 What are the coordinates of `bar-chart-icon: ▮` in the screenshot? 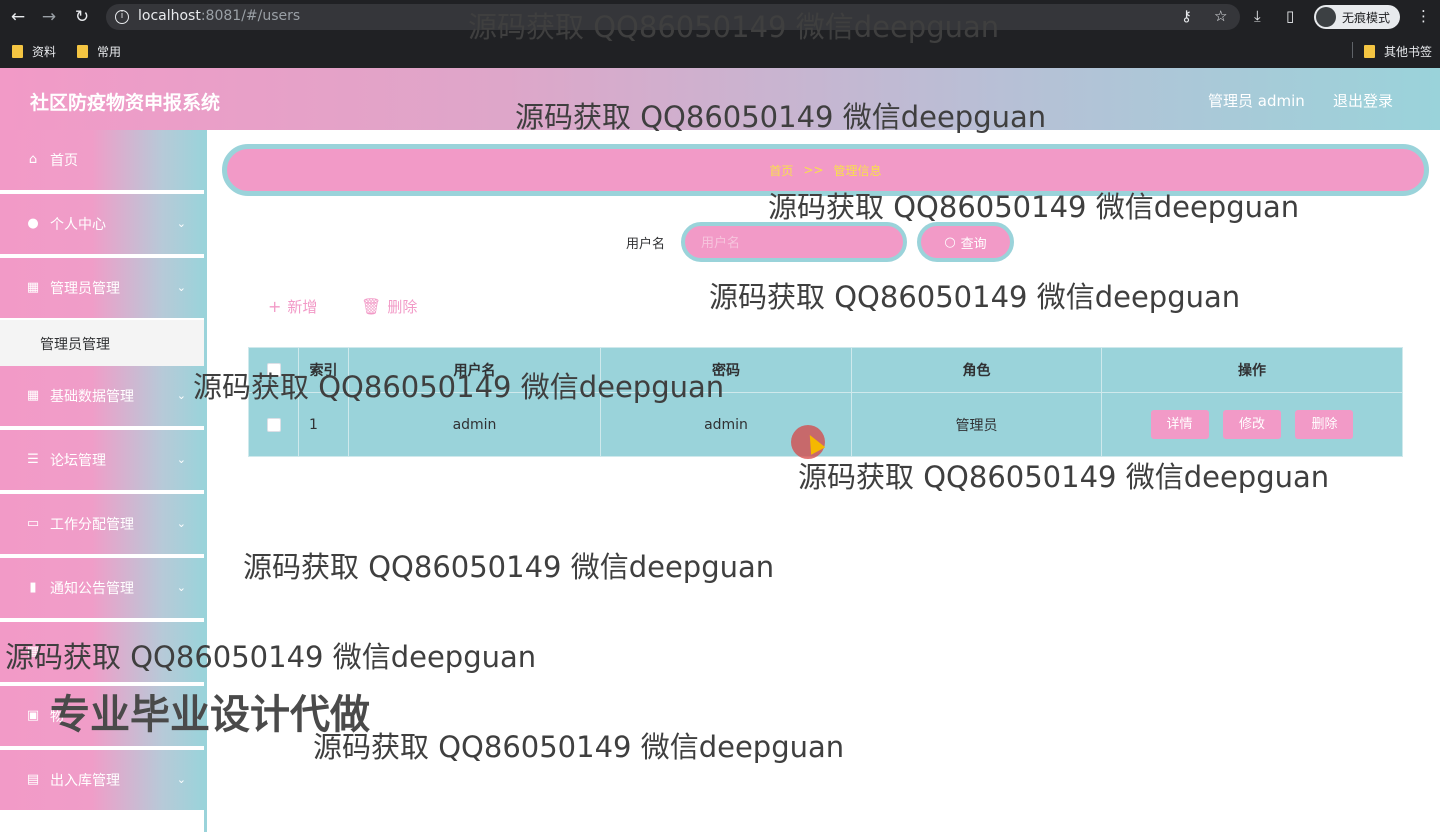 It's located at (33, 587).